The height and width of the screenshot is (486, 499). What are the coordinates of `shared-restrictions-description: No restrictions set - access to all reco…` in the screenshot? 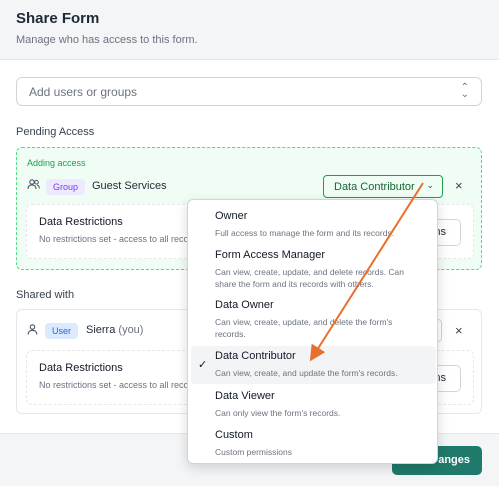 It's located at (120, 385).